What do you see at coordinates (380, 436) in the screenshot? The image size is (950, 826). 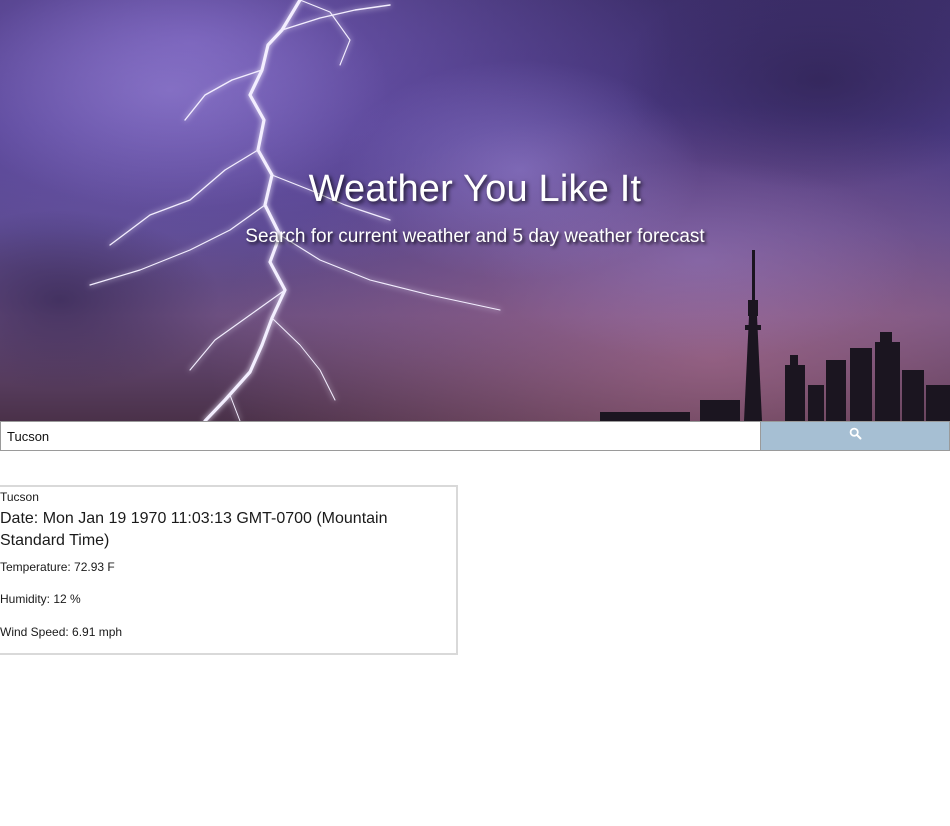 I see `city-search-input` at bounding box center [380, 436].